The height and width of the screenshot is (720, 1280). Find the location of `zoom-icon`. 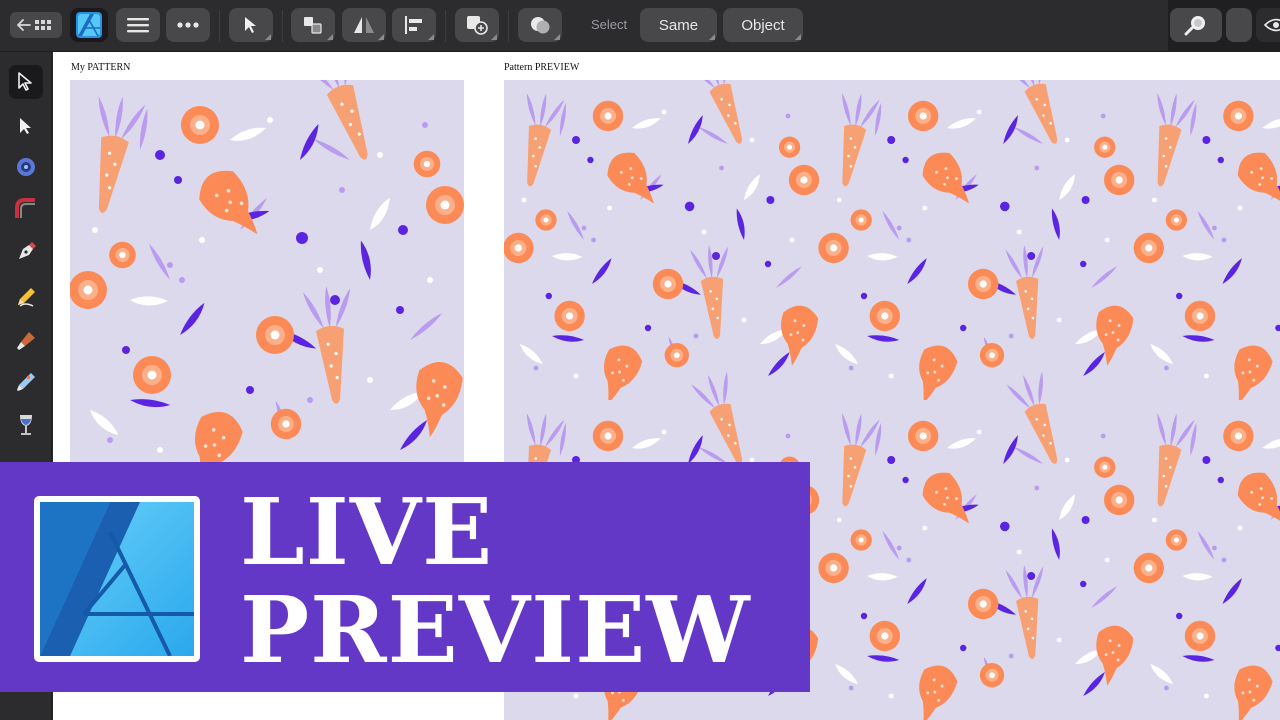

zoom-icon is located at coordinates (1194, 26).